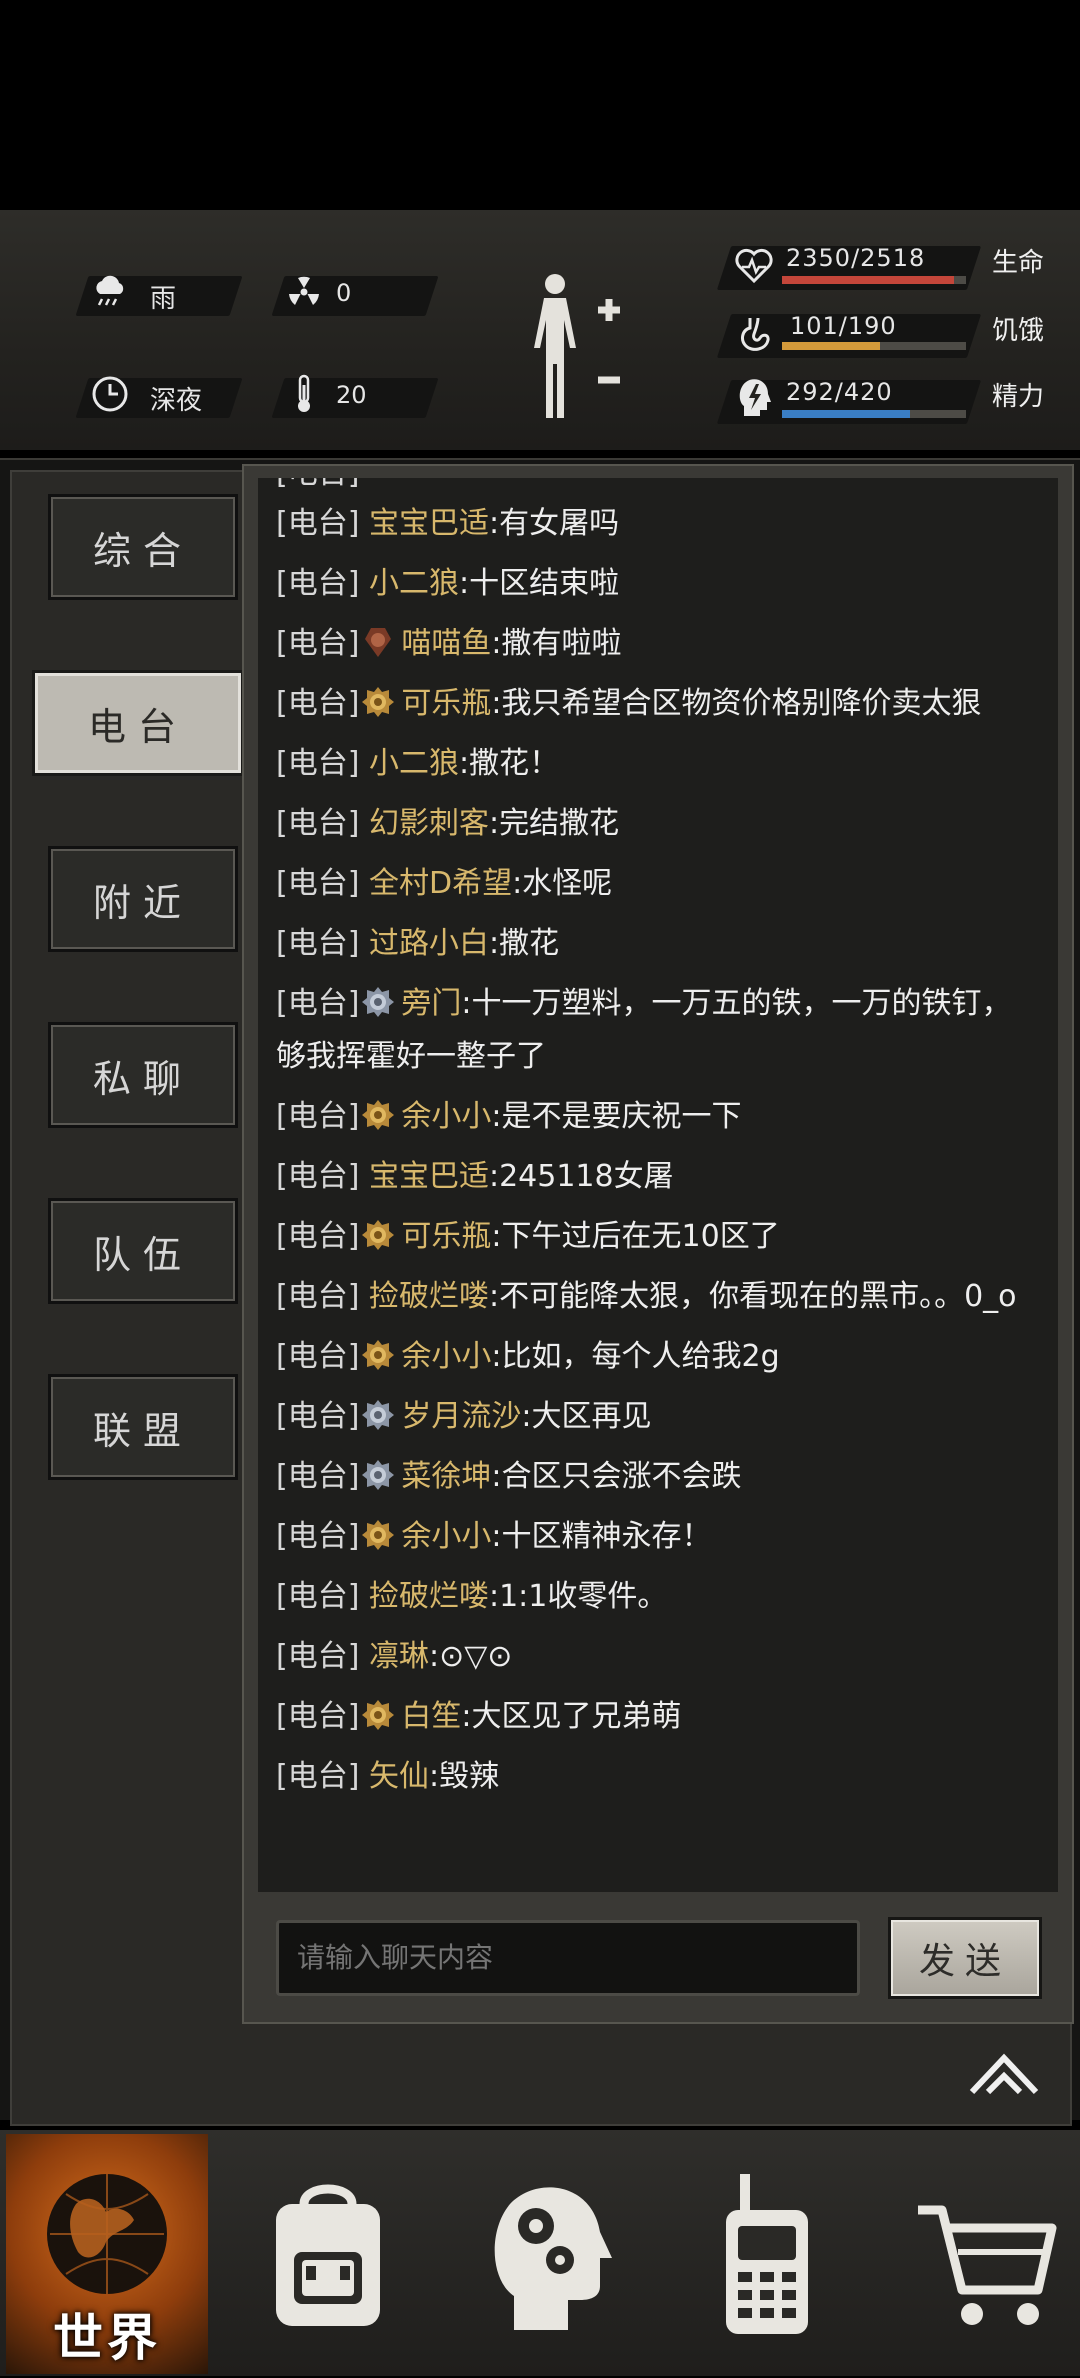 This screenshot has width=1080, height=2378. I want to click on message-text: :1:1收零件。, so click(578, 1596).